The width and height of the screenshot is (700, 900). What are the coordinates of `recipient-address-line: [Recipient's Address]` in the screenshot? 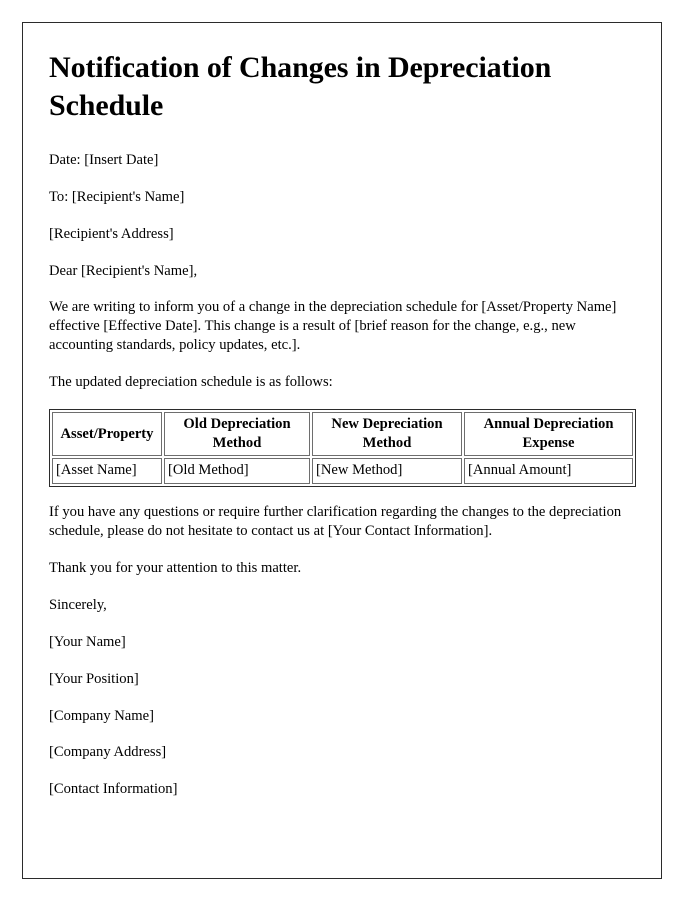 It's located at (111, 233).